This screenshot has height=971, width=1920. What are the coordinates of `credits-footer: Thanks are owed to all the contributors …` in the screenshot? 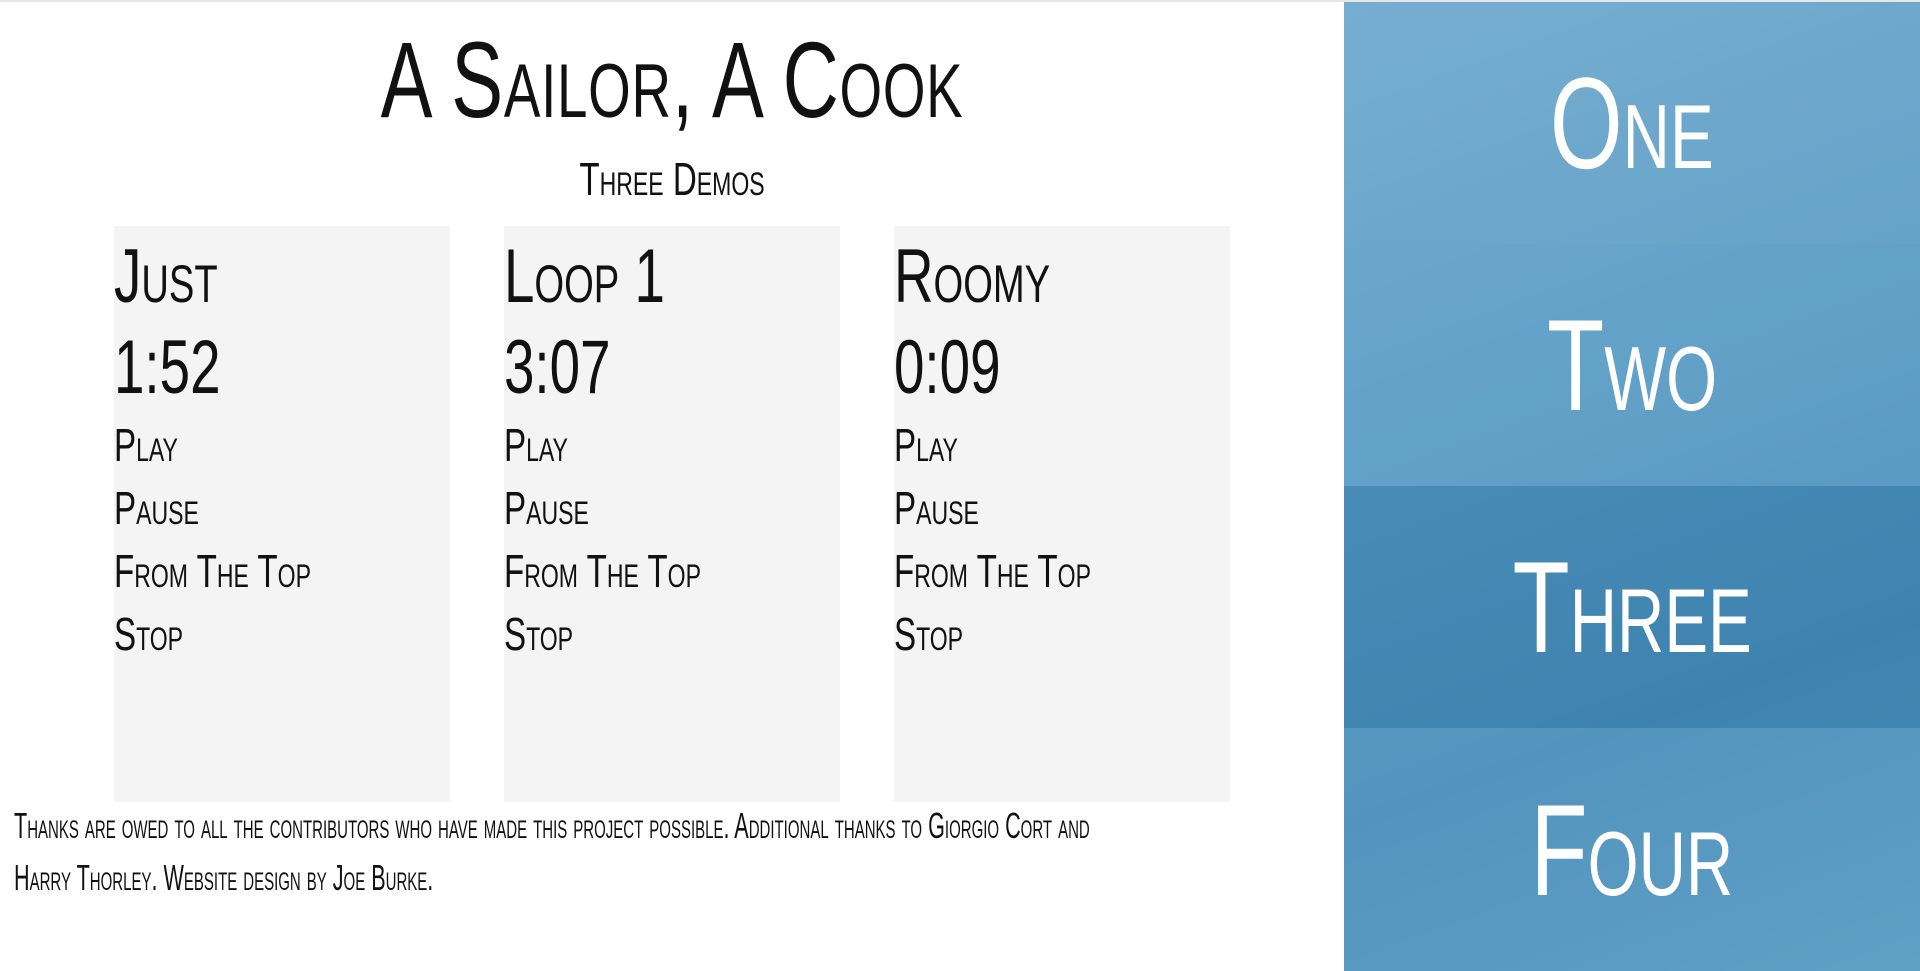 It's located at (552, 851).